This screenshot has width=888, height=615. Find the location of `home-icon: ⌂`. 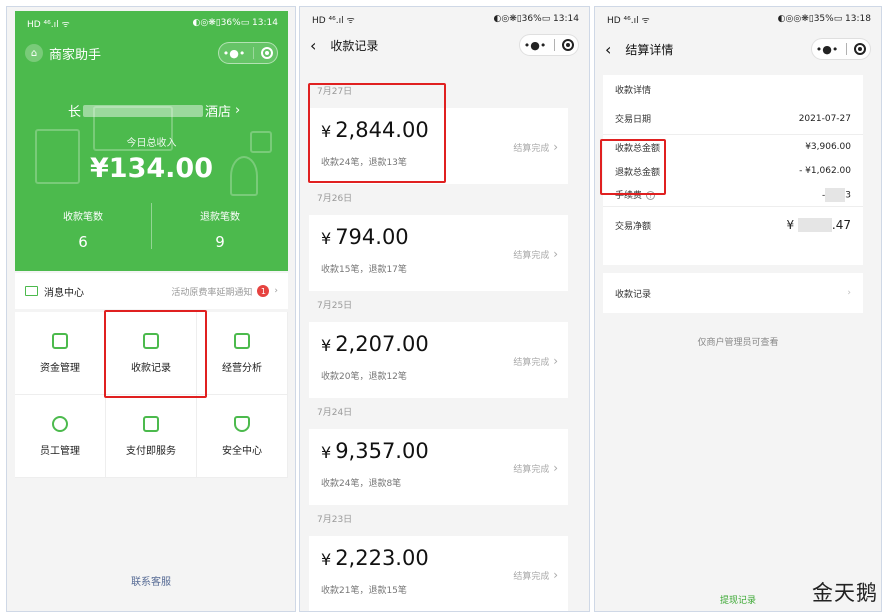

home-icon: ⌂ is located at coordinates (34, 53).